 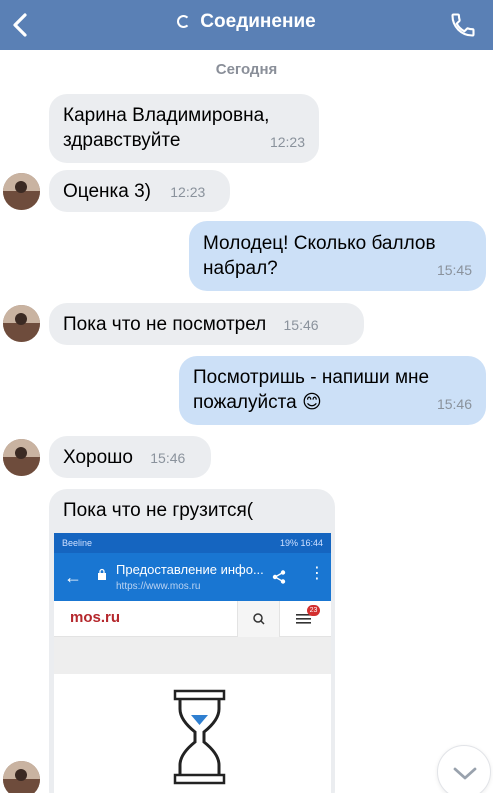 I want to click on search-box, so click(x=258, y=619).